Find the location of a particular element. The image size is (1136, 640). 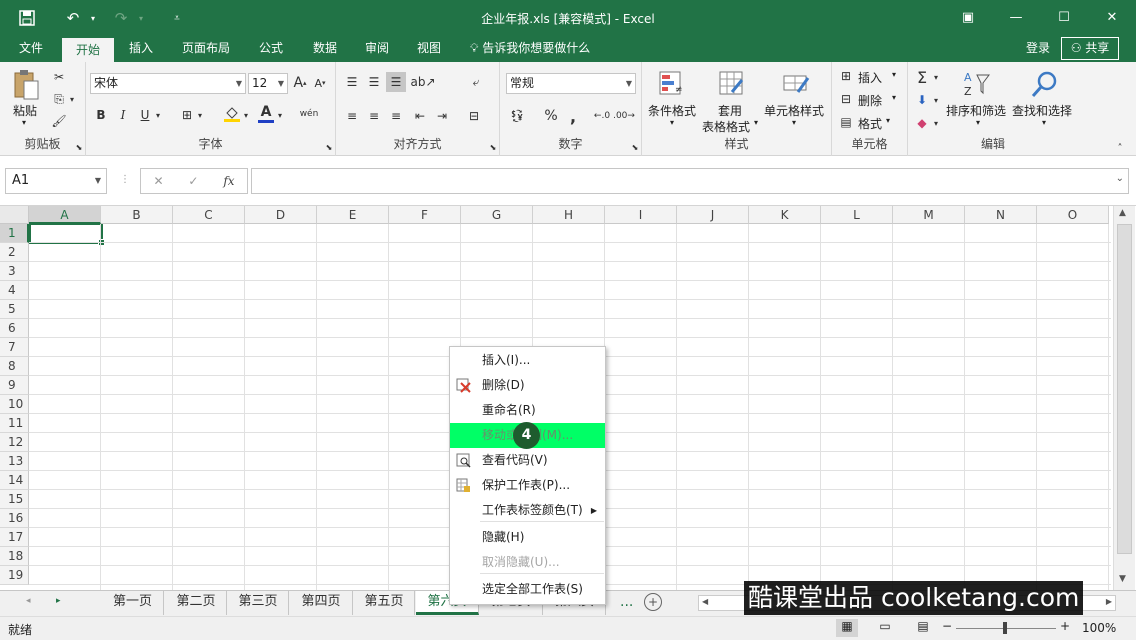

orientation-icon: ab↗ is located at coordinates (422, 82).